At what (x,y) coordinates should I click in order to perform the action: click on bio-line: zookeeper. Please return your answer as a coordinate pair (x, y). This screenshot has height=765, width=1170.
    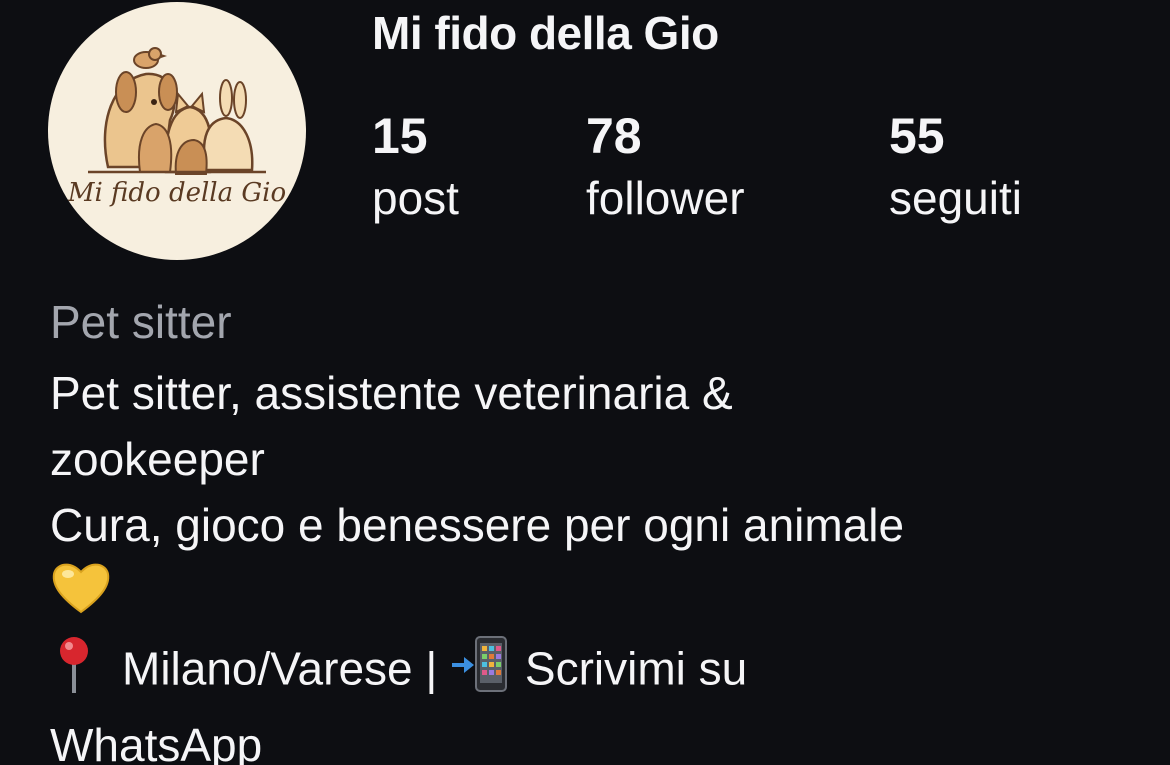
    Looking at the image, I should click on (157, 459).